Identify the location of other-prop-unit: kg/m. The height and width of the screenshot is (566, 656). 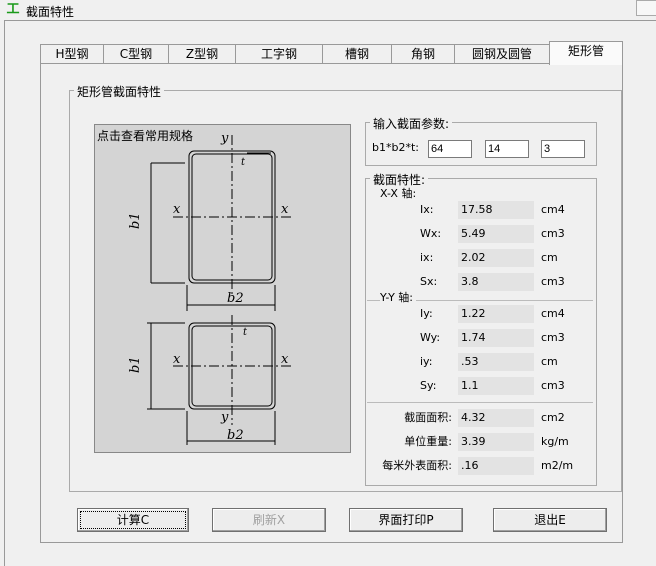
(555, 441).